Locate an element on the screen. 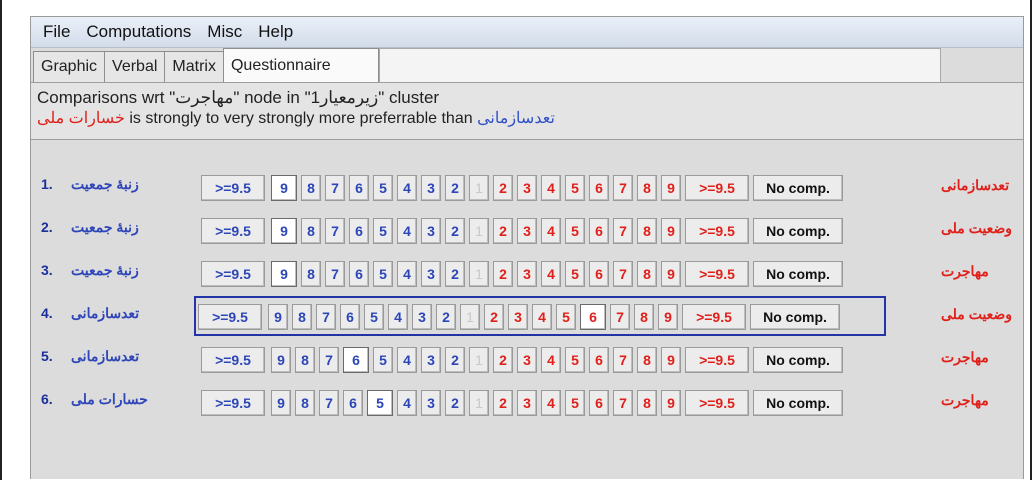  menu-help: Help is located at coordinates (275, 32).